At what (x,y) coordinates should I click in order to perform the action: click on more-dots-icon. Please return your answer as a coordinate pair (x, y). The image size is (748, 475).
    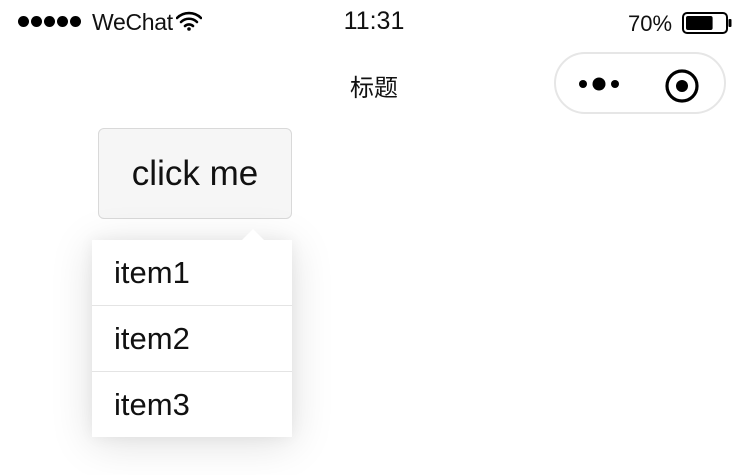
    Looking at the image, I should click on (600, 84).